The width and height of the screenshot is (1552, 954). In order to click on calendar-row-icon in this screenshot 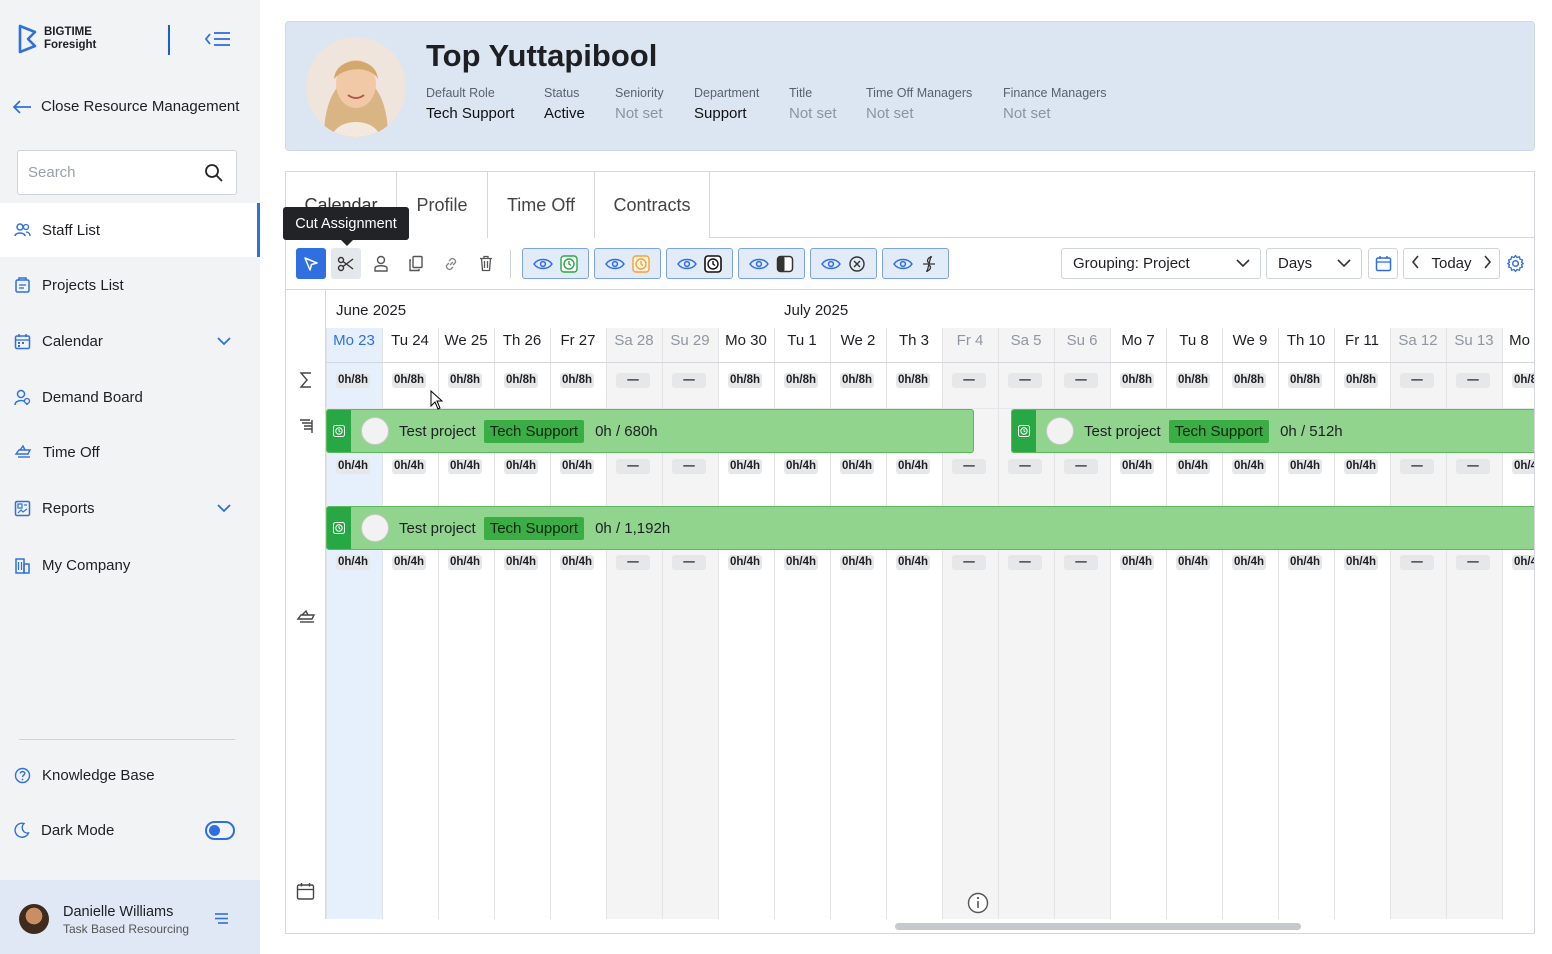, I will do `click(305, 891)`.